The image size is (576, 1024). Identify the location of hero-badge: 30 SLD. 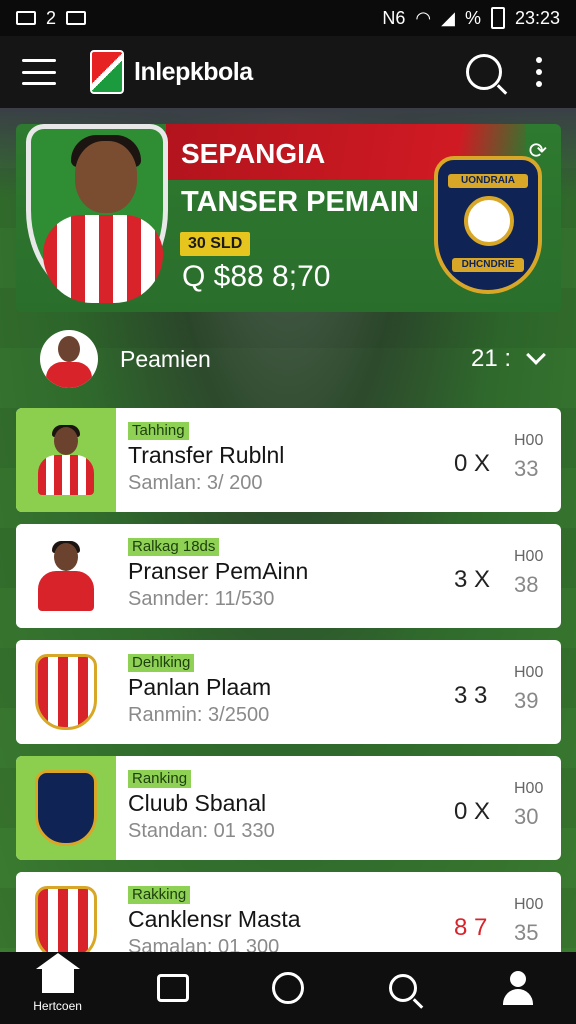
(215, 244).